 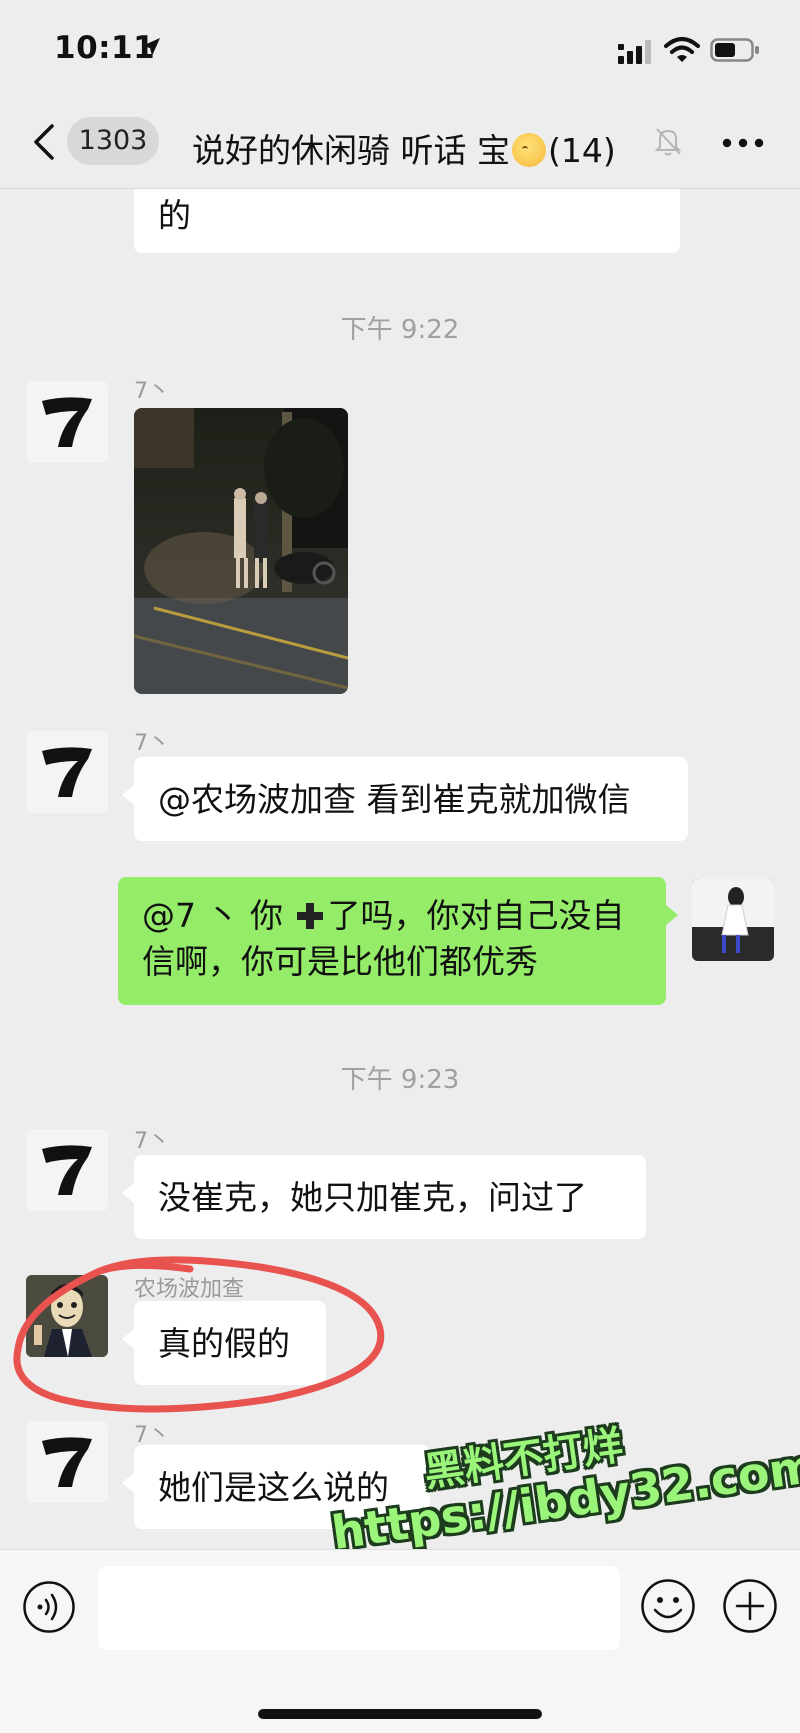 What do you see at coordinates (400, 1080) in the screenshot?
I see `timestamp: 下午 9:23` at bounding box center [400, 1080].